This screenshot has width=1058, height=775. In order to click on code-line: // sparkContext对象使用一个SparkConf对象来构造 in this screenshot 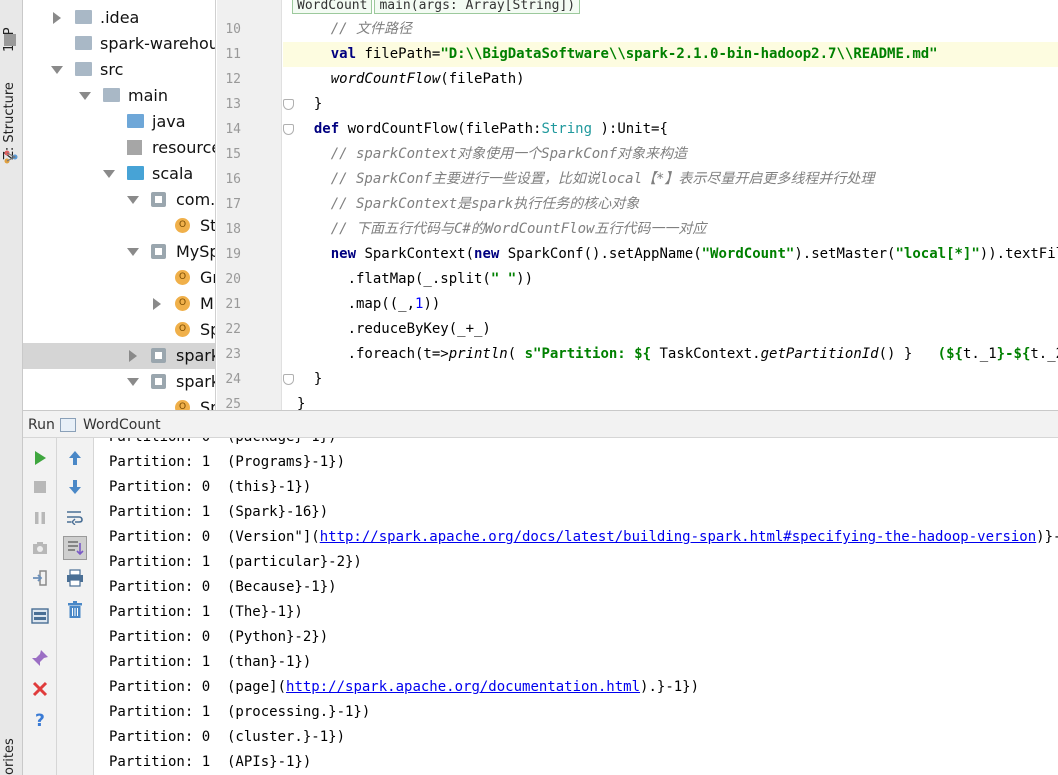, I will do `click(492, 154)`.